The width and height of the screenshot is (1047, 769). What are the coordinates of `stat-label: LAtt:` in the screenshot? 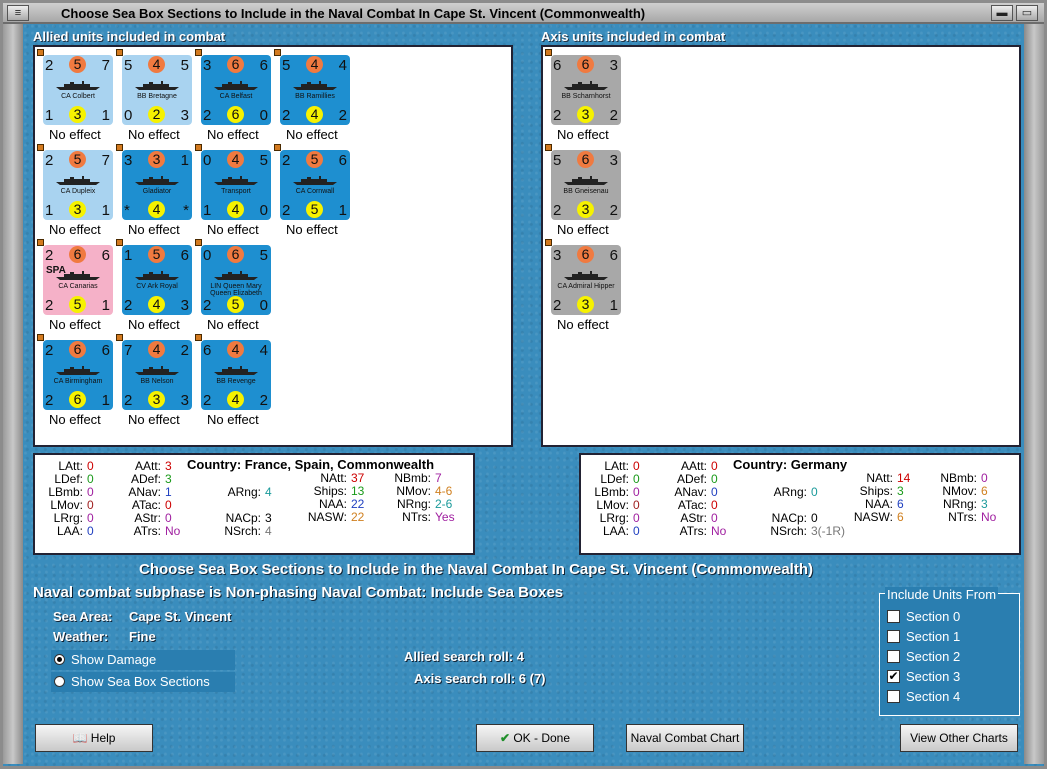 It's located at (616, 466).